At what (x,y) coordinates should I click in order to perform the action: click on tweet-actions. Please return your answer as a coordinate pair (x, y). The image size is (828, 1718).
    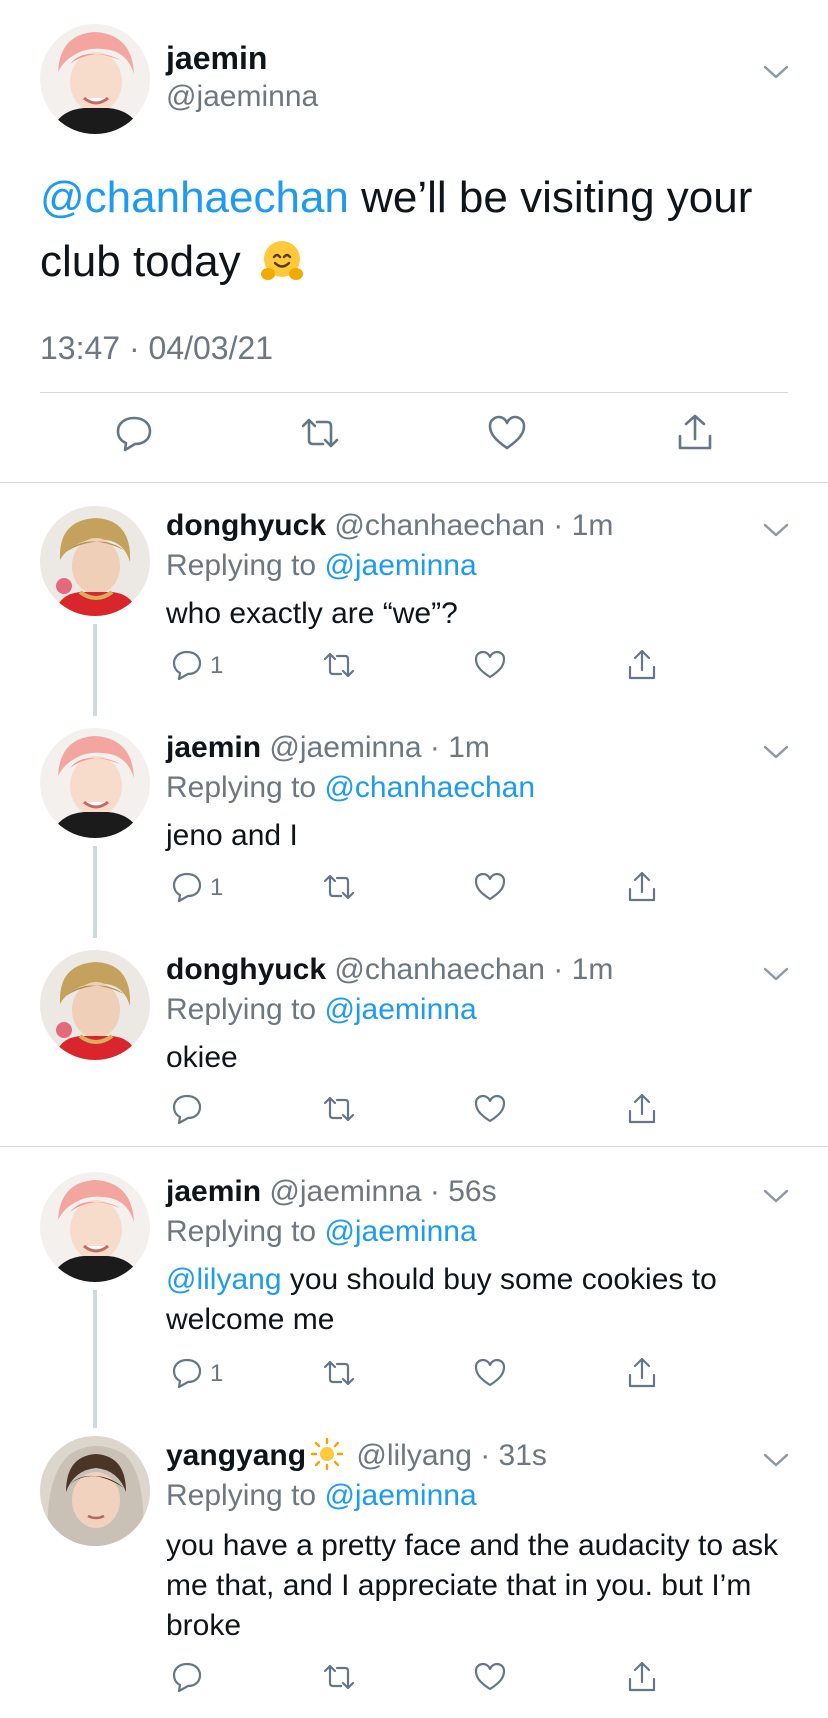
    Looking at the image, I should click on (414, 437).